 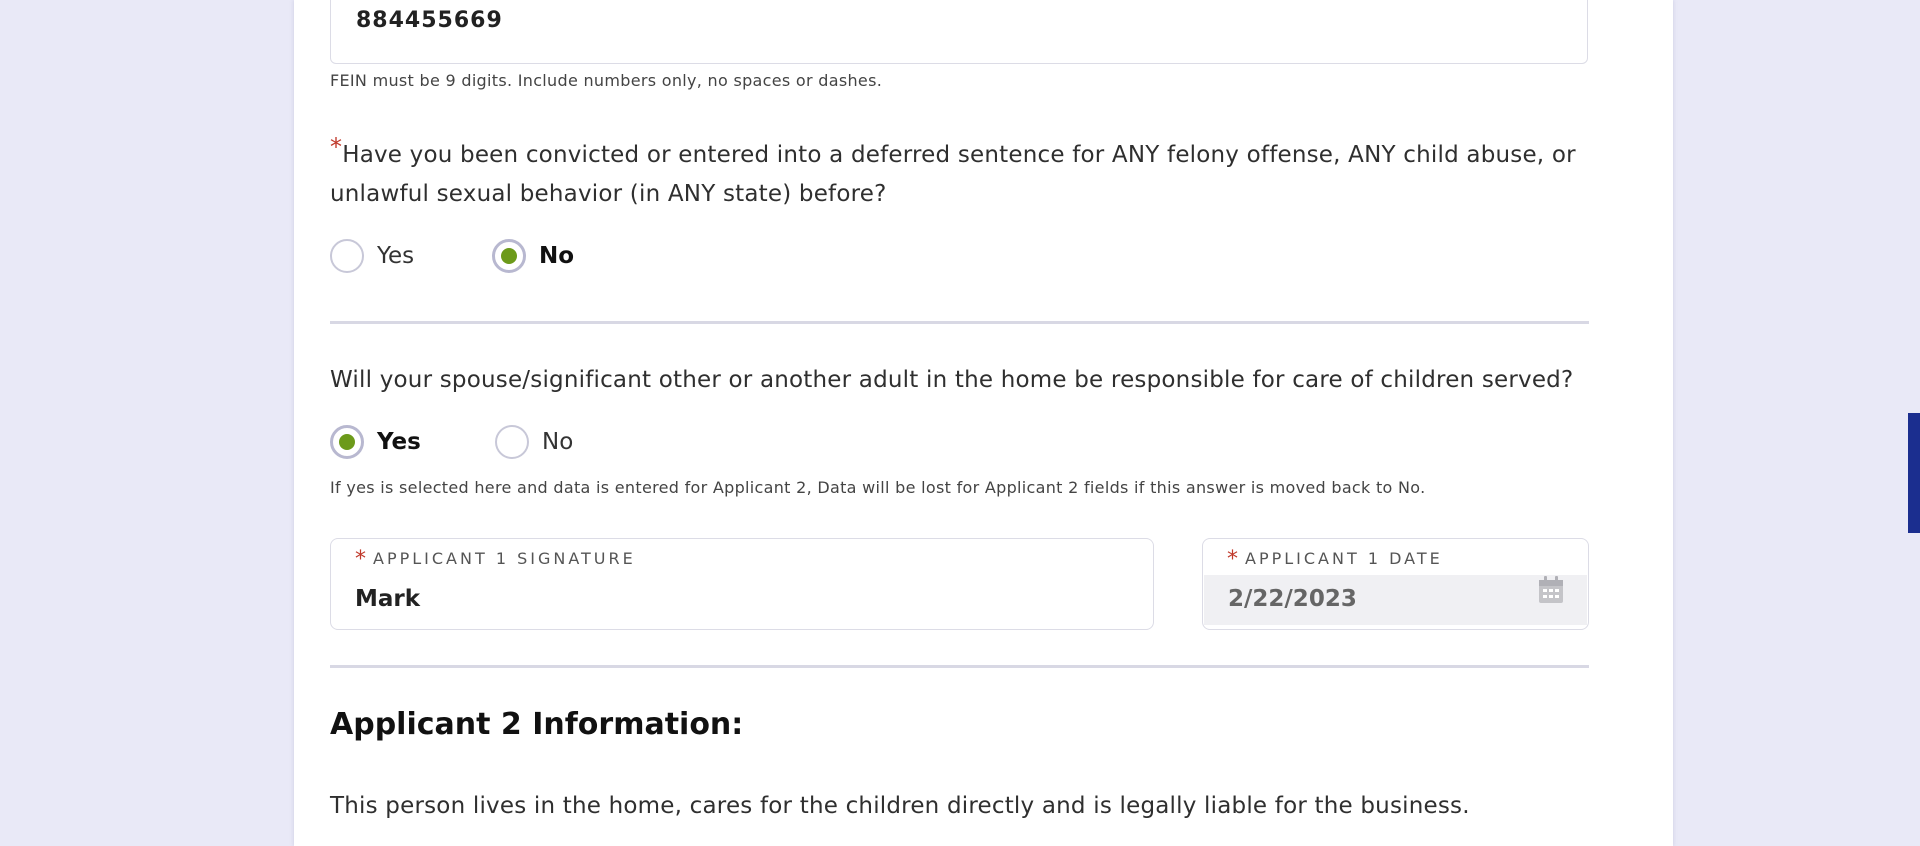 I want to click on signature-label: * APPLICANT 1 SIGNATURE, so click(x=495, y=560).